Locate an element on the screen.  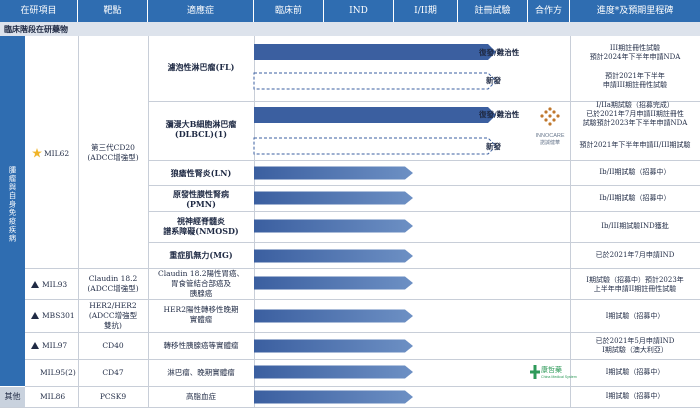
progress-mg: 已於2021年7月申請IND is located at coordinates (635, 255).